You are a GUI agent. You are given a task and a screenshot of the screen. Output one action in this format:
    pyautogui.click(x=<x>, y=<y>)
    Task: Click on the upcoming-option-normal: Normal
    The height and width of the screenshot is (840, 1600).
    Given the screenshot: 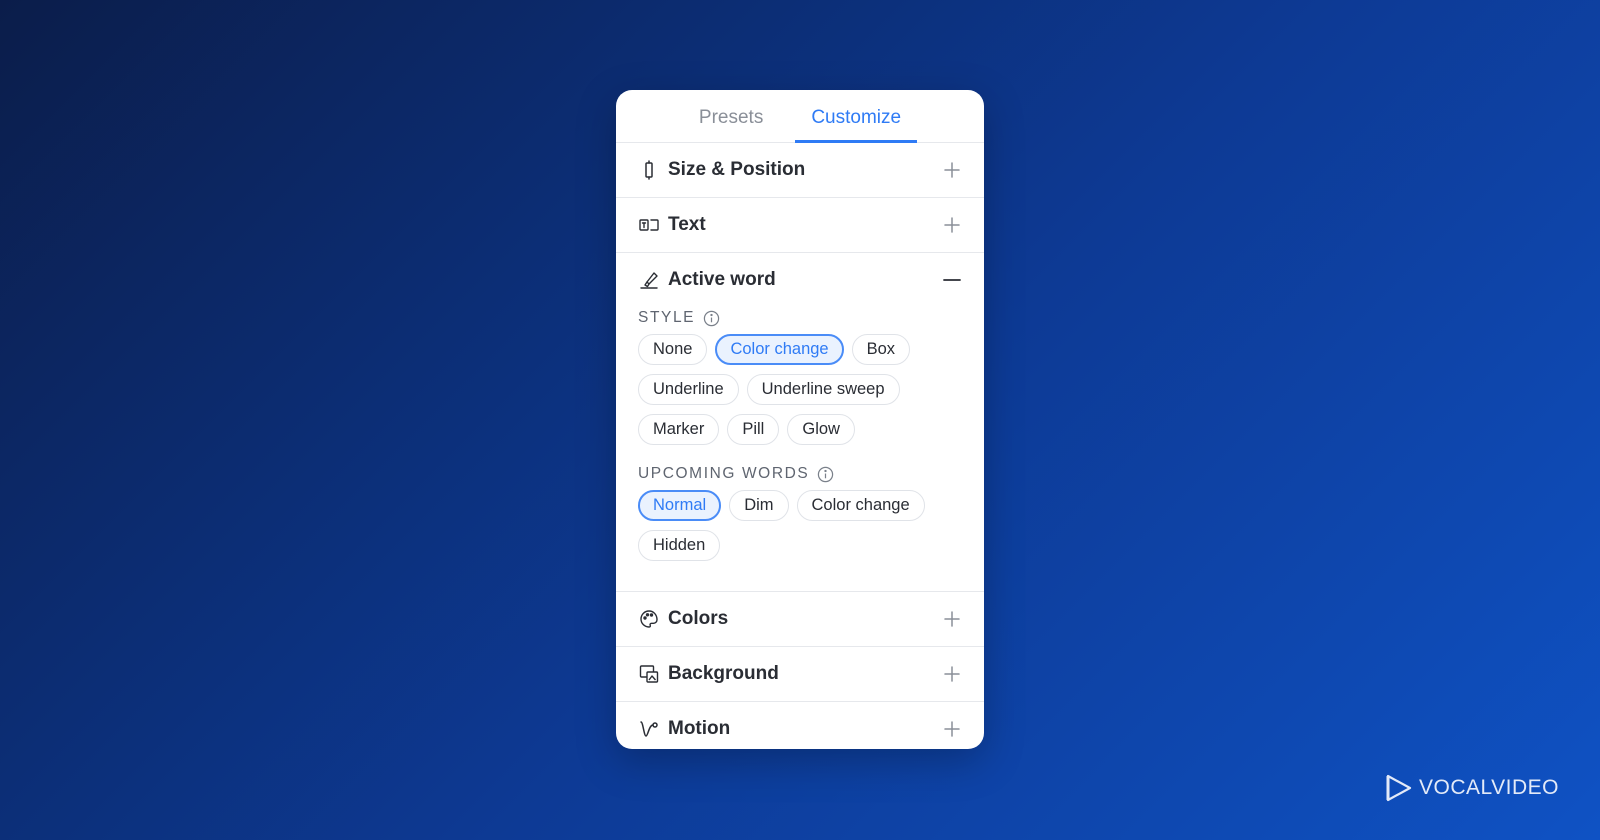 What is the action you would take?
    pyautogui.click(x=680, y=505)
    